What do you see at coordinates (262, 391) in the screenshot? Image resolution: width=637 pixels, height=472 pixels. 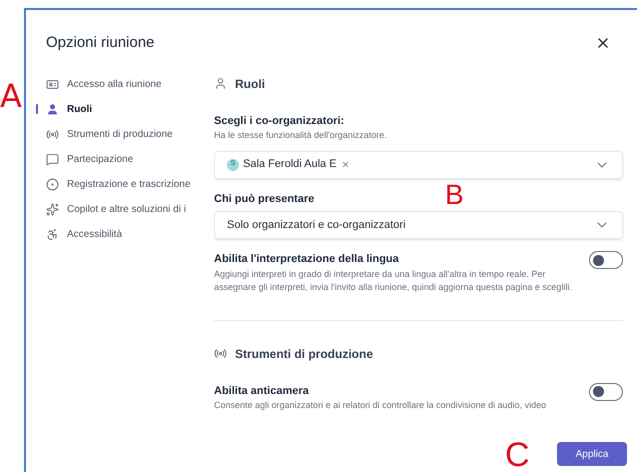 I see `setting-label: Abilita anticamera` at bounding box center [262, 391].